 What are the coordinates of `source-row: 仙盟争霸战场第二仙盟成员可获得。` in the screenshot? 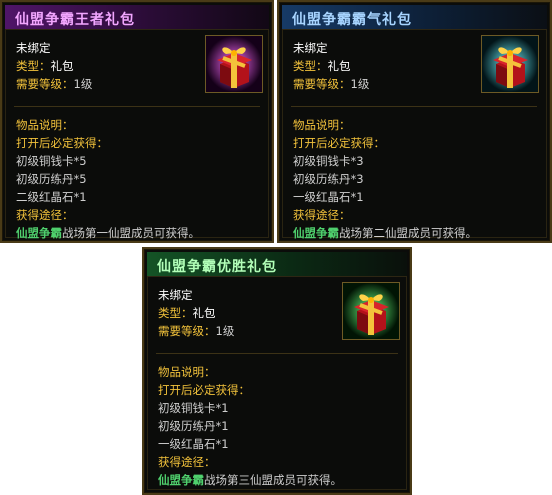 It's located at (385, 233).